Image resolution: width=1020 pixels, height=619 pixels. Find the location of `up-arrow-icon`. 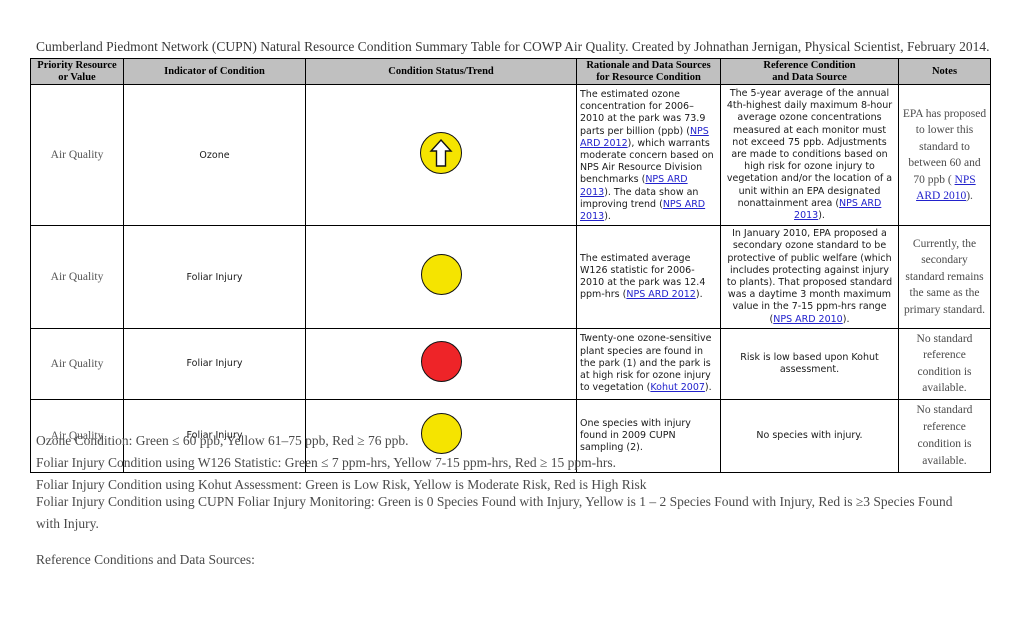

up-arrow-icon is located at coordinates (441, 152).